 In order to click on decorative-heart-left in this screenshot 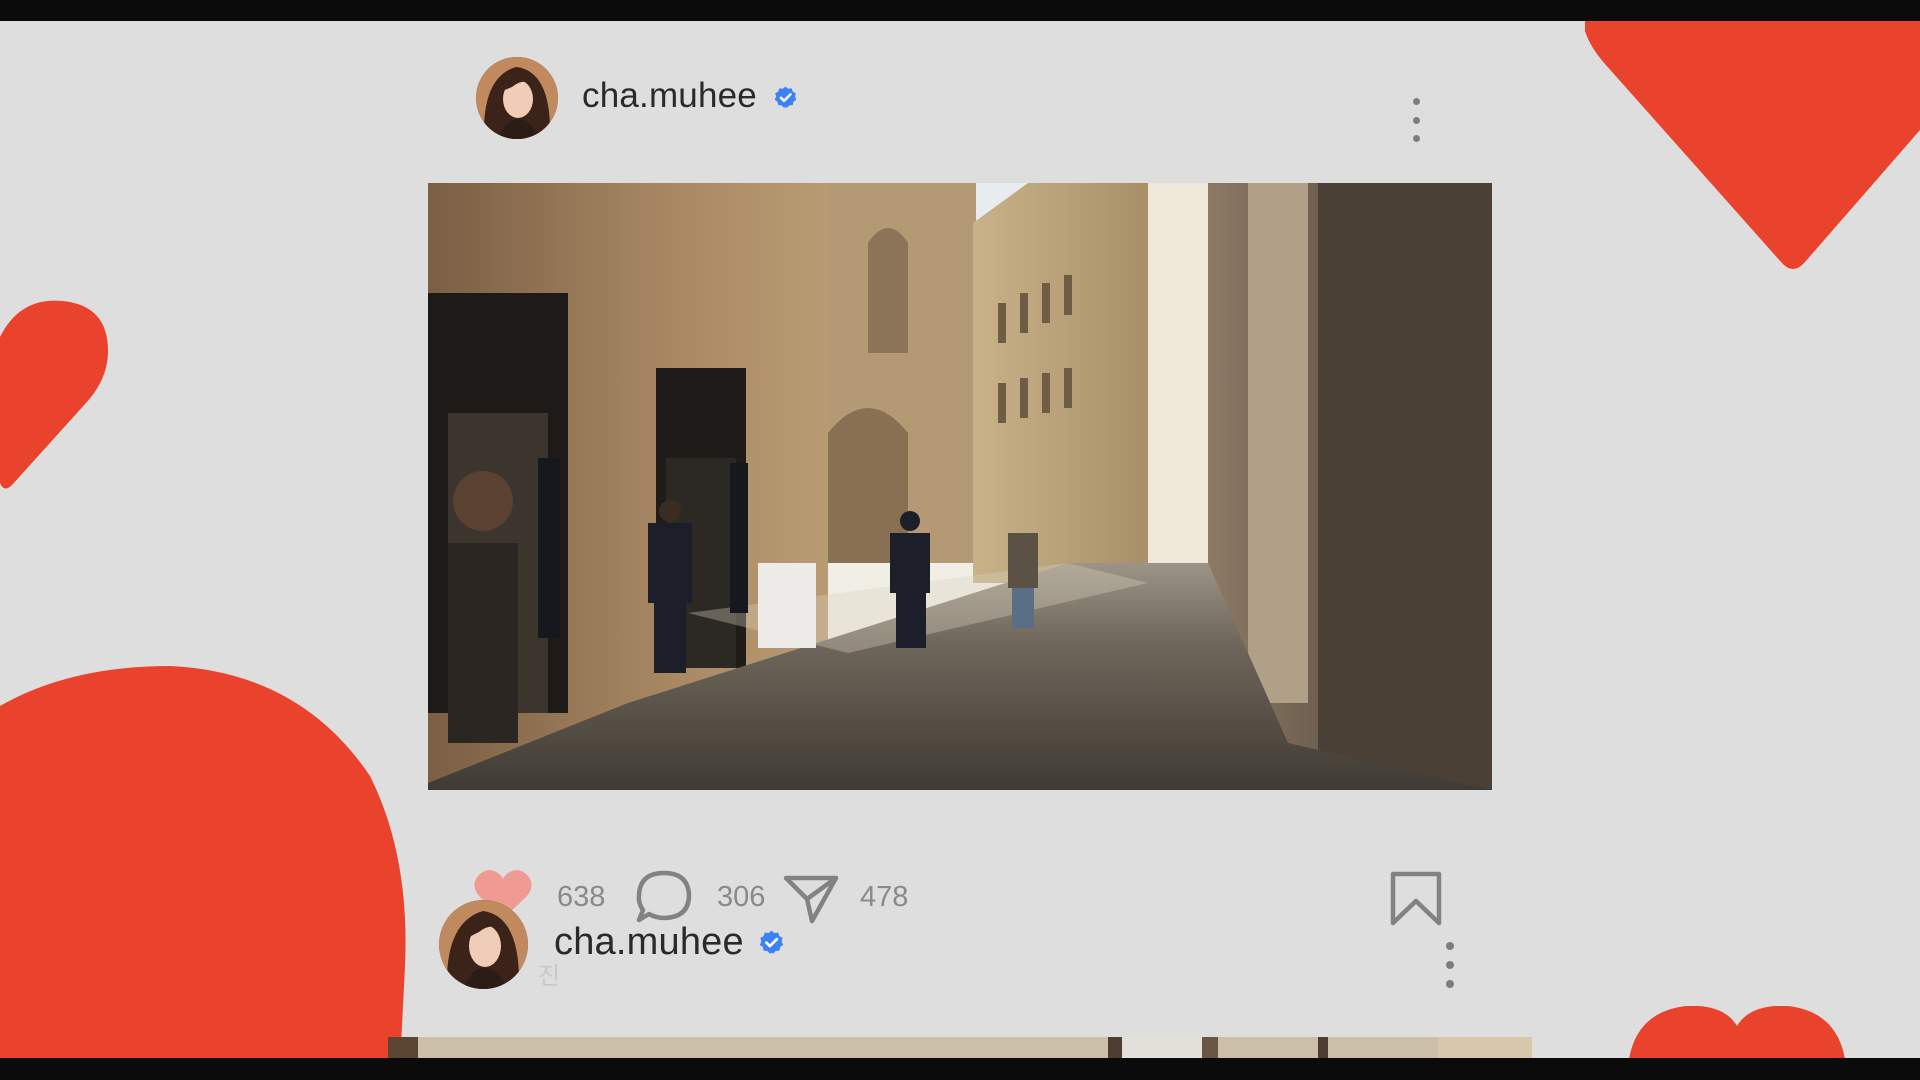, I will do `click(54, 394)`.